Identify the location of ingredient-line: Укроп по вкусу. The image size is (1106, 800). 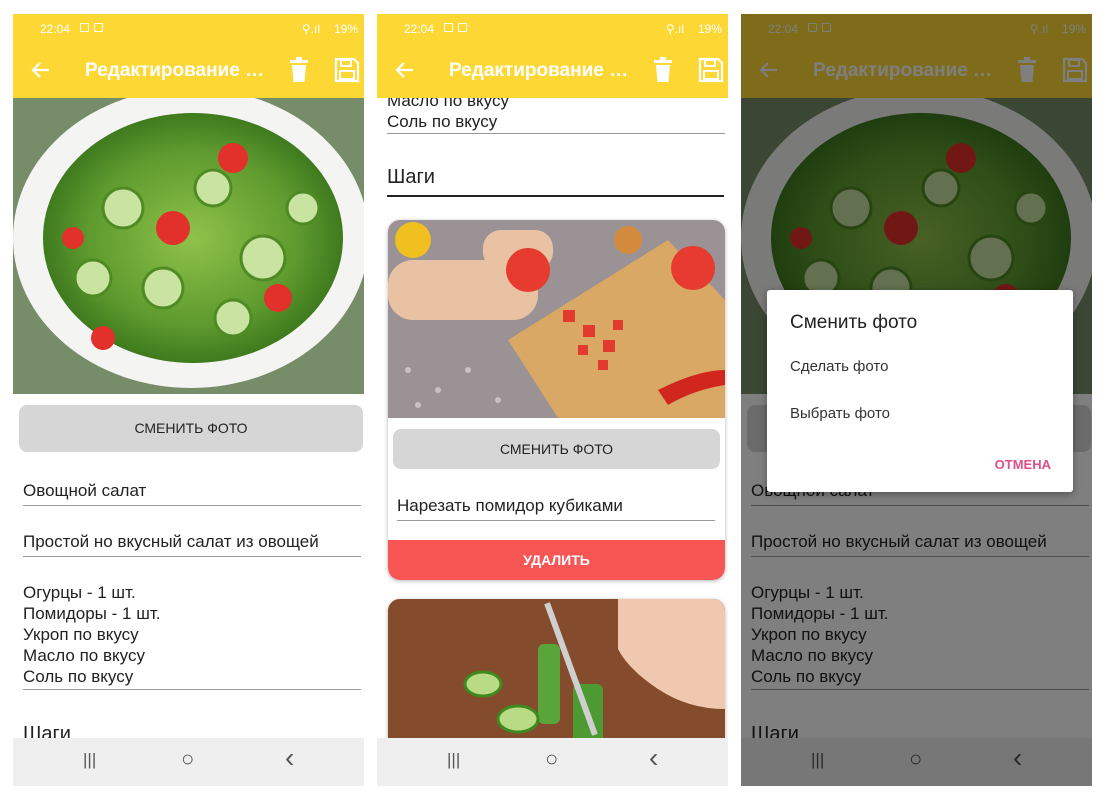
(81, 634).